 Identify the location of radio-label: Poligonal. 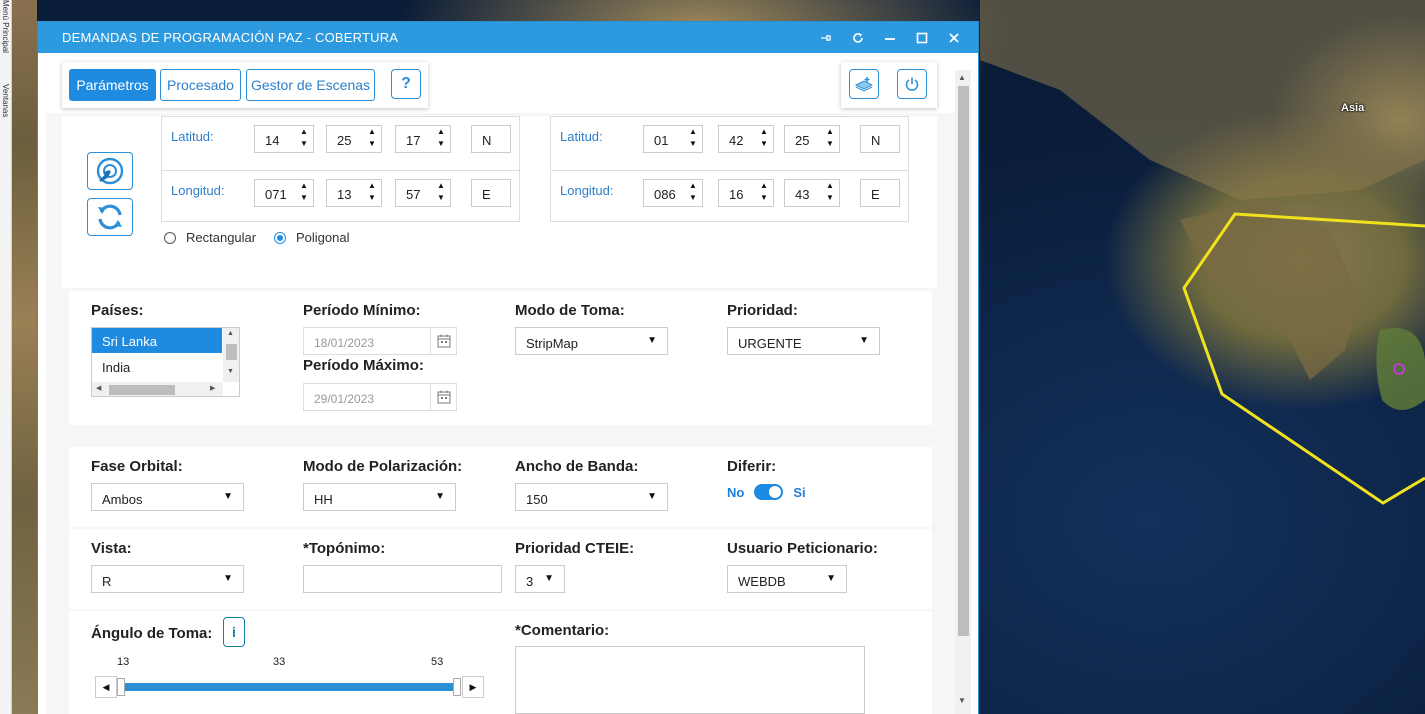
(323, 237).